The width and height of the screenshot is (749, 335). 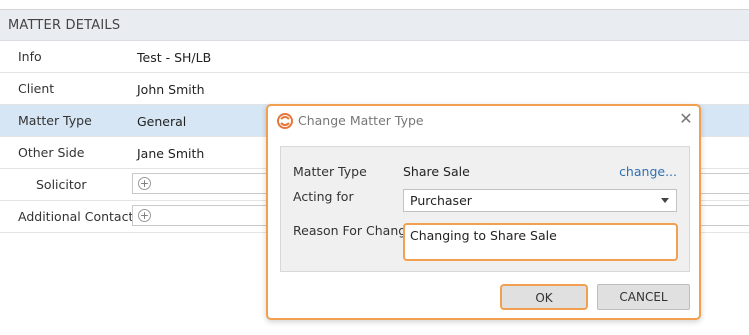 What do you see at coordinates (353, 230) in the screenshot?
I see `reason-label: Reason For Change` at bounding box center [353, 230].